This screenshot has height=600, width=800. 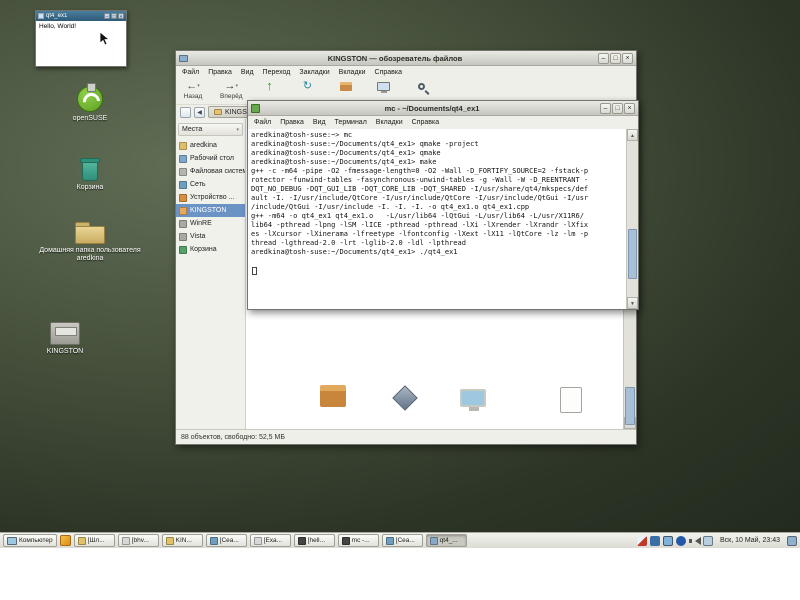 What do you see at coordinates (210, 210) in the screenshot?
I see `sidebar-item-kingston: KINGSTON` at bounding box center [210, 210].